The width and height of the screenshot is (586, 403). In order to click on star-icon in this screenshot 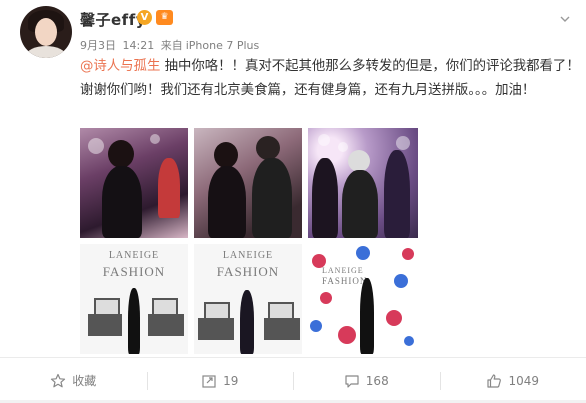, I will do `click(58, 380)`.